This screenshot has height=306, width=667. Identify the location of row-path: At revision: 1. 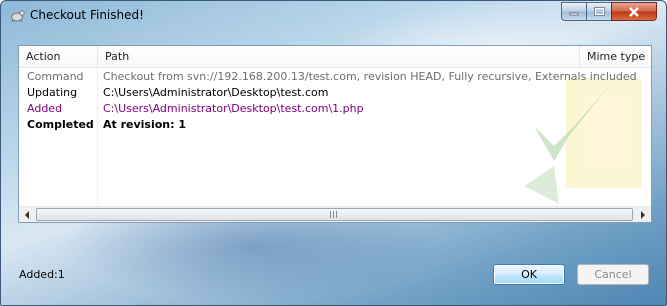
(145, 124).